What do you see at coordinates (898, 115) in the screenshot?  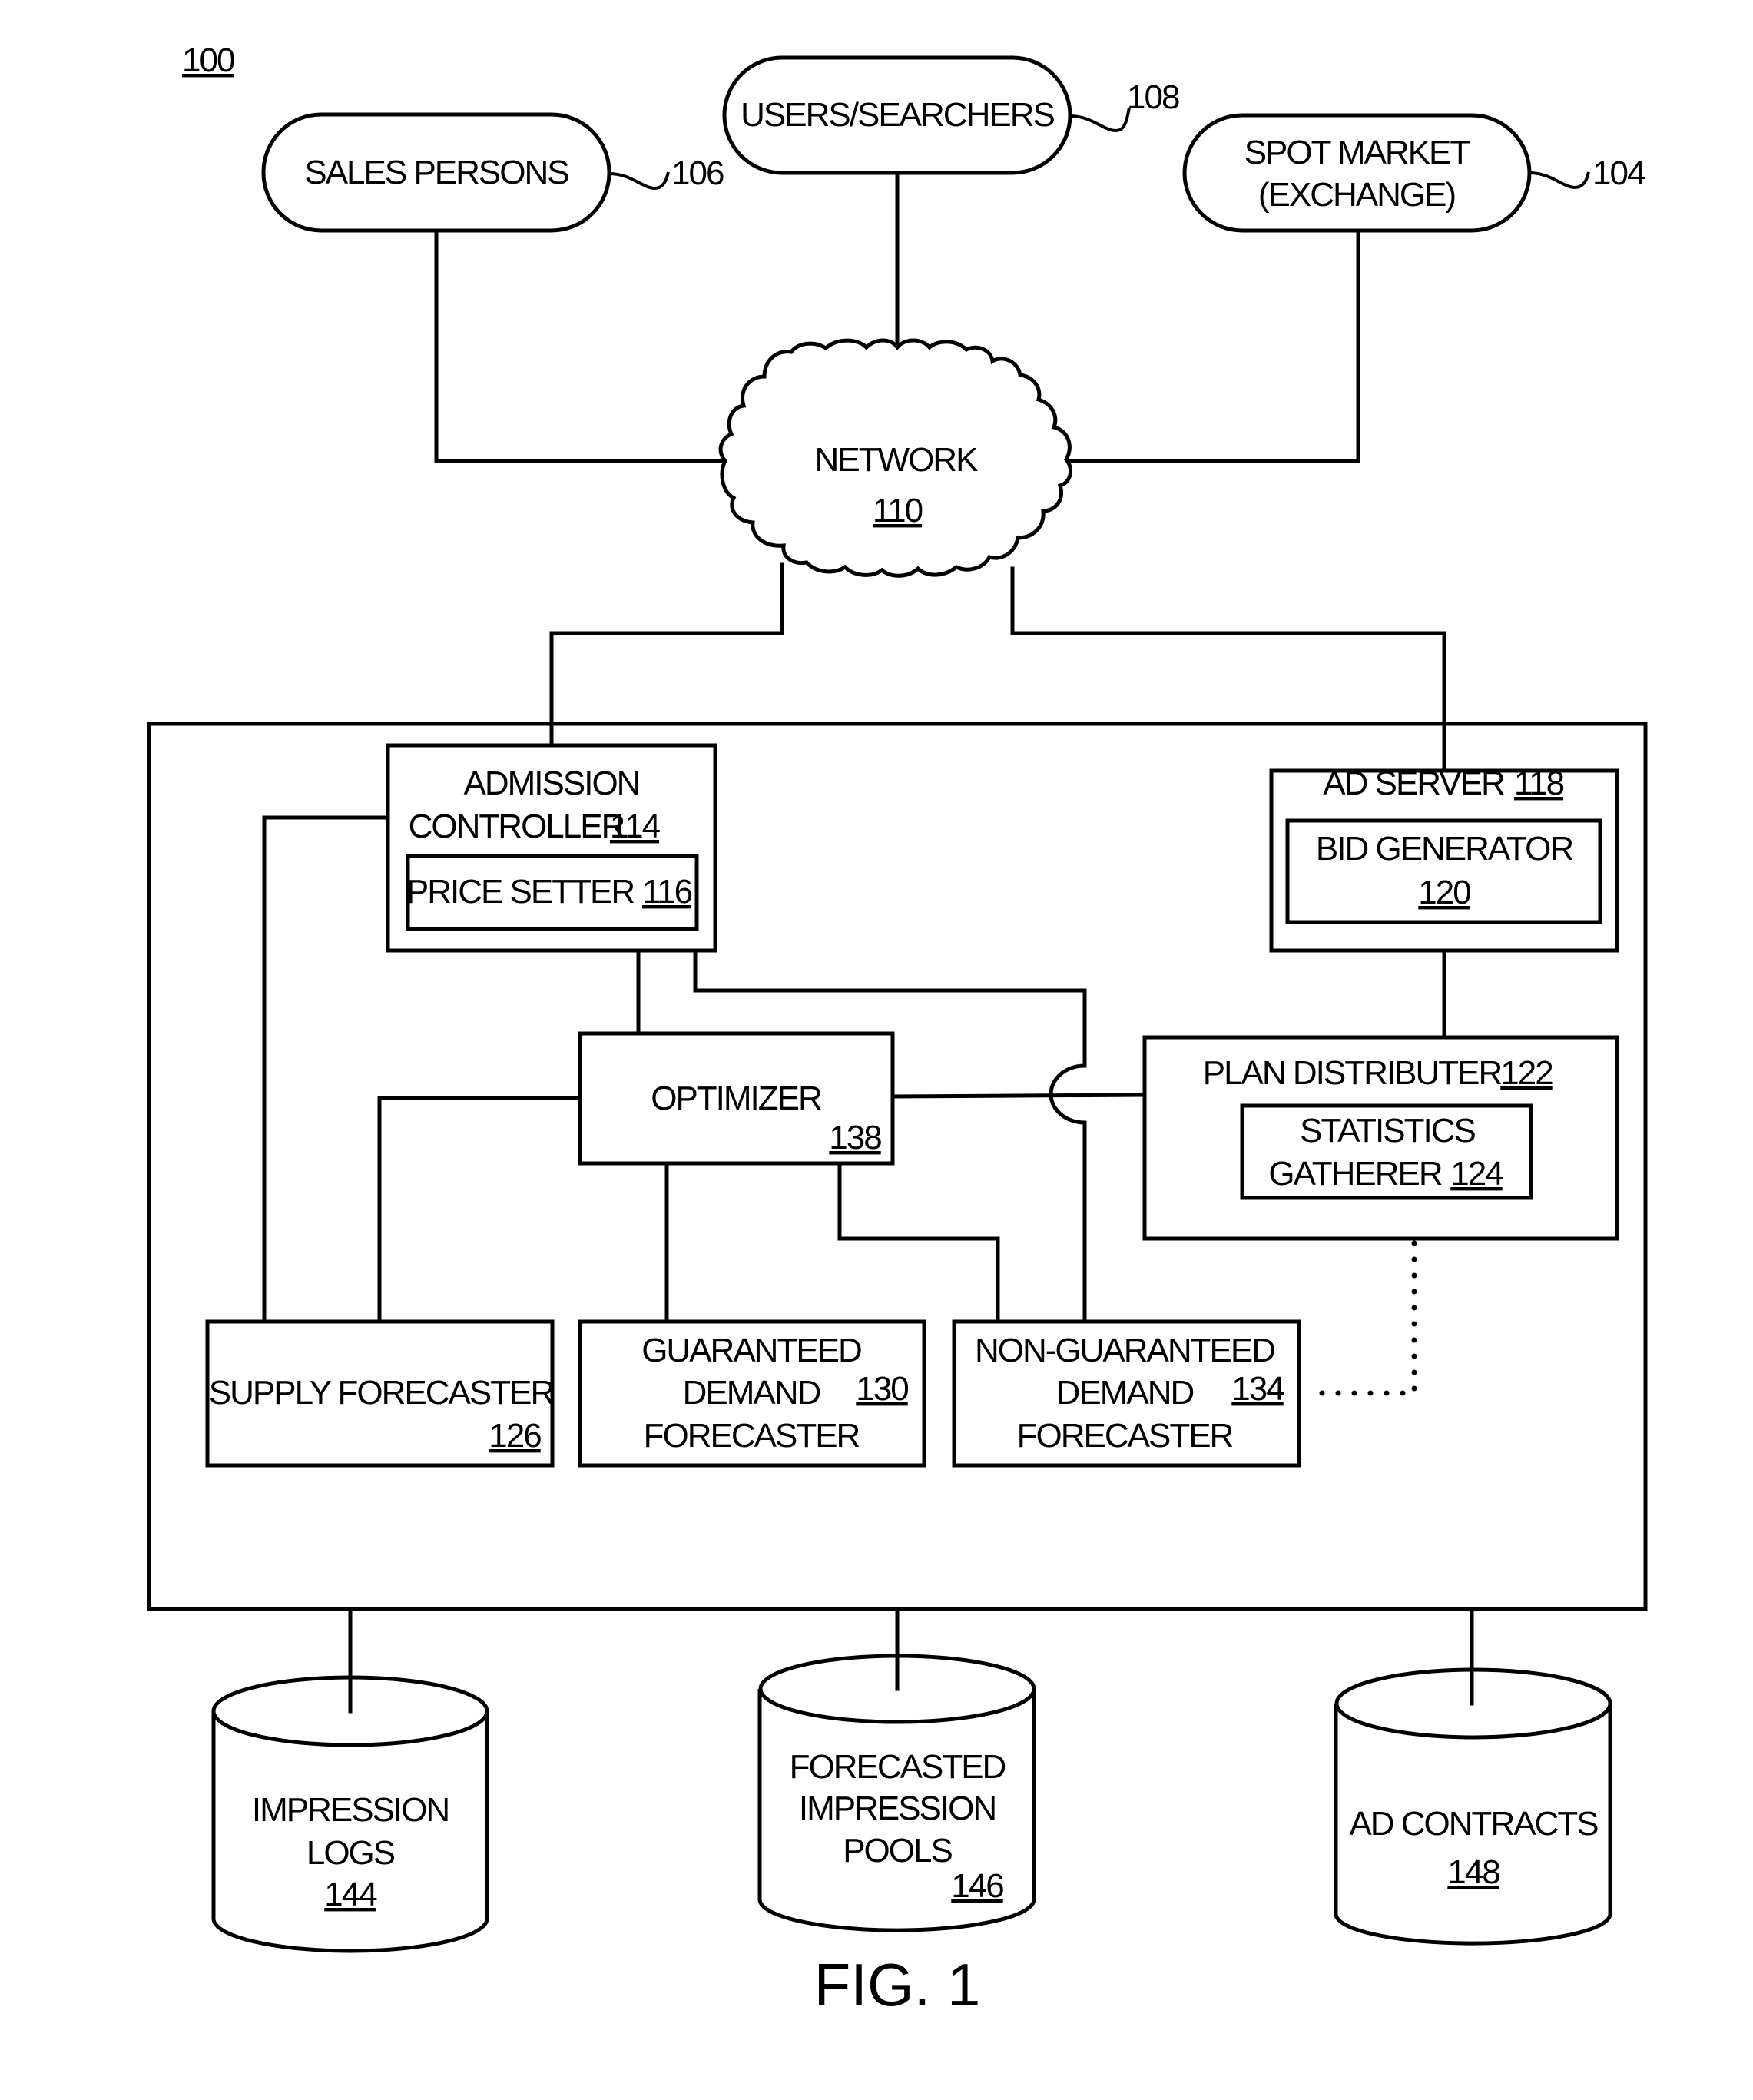 I see `users-searchers-label: USERS/SEARCHERS` at bounding box center [898, 115].